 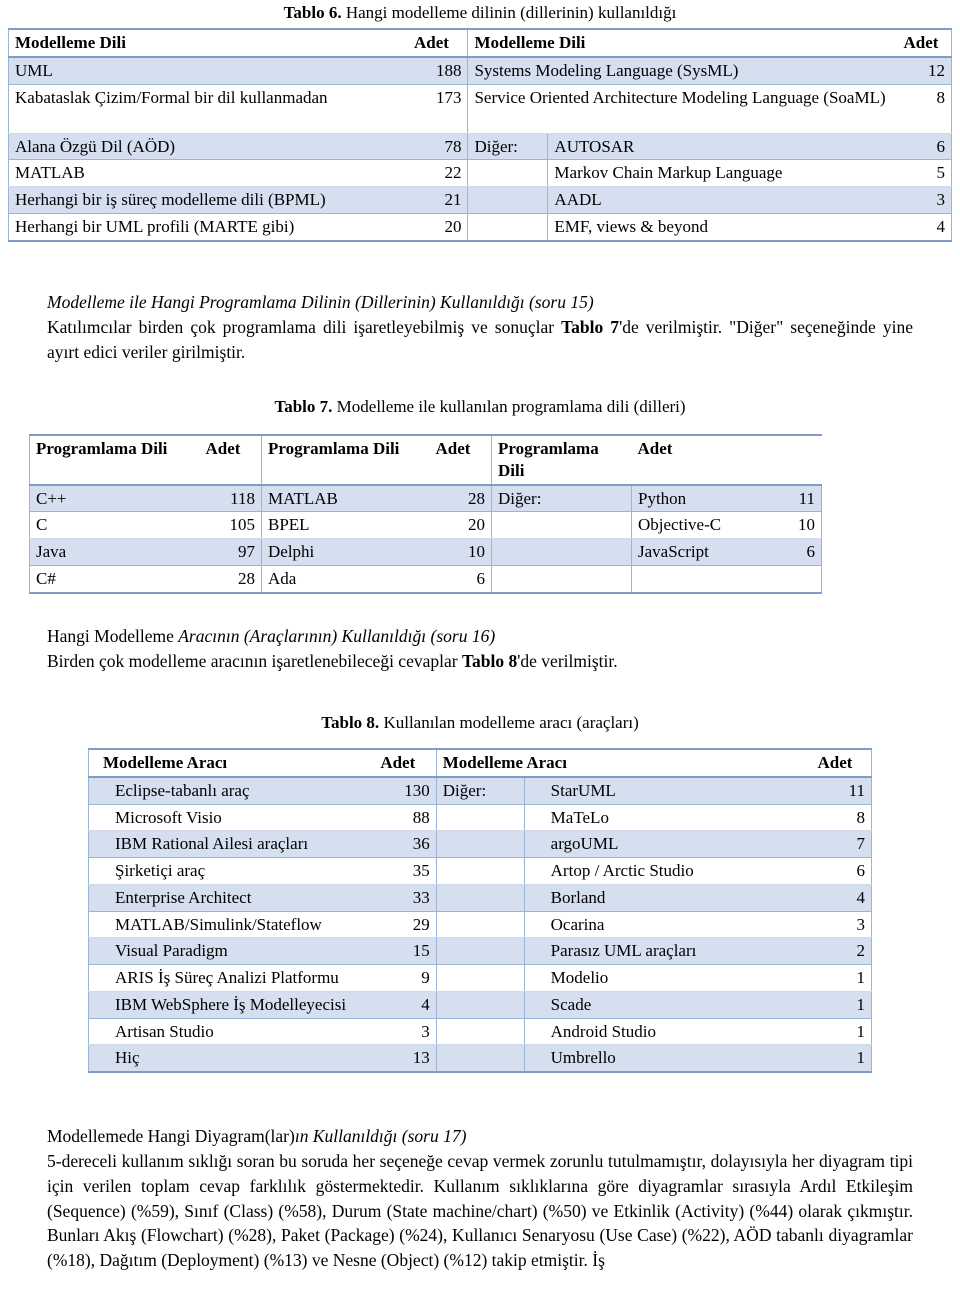 What do you see at coordinates (208, 173) in the screenshot?
I see `table6-lang-name: MATLAB` at bounding box center [208, 173].